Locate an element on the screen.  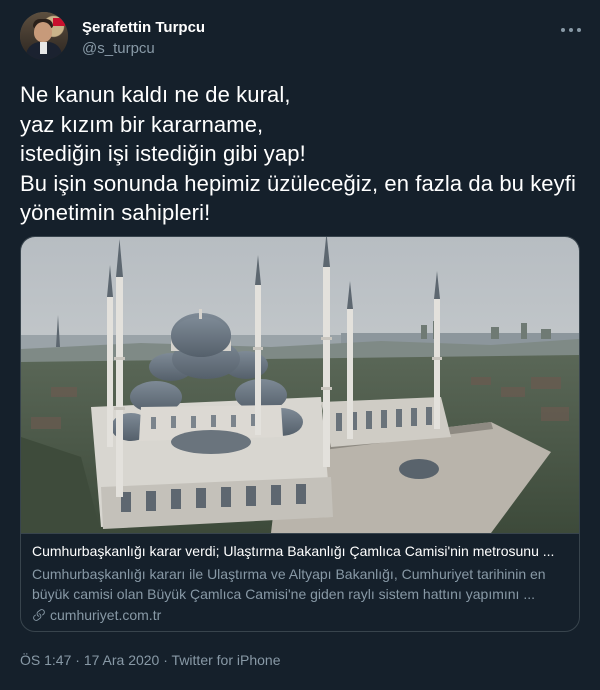
tweet-source: Twitter for iPhone is located at coordinates (226, 660).